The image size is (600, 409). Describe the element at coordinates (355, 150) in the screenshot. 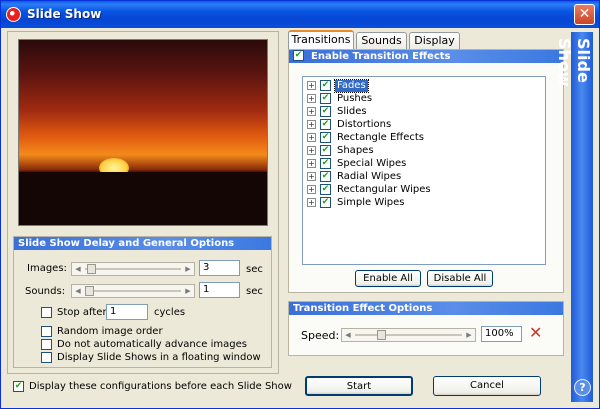

I see `tree-item-label: Shapes` at that location.